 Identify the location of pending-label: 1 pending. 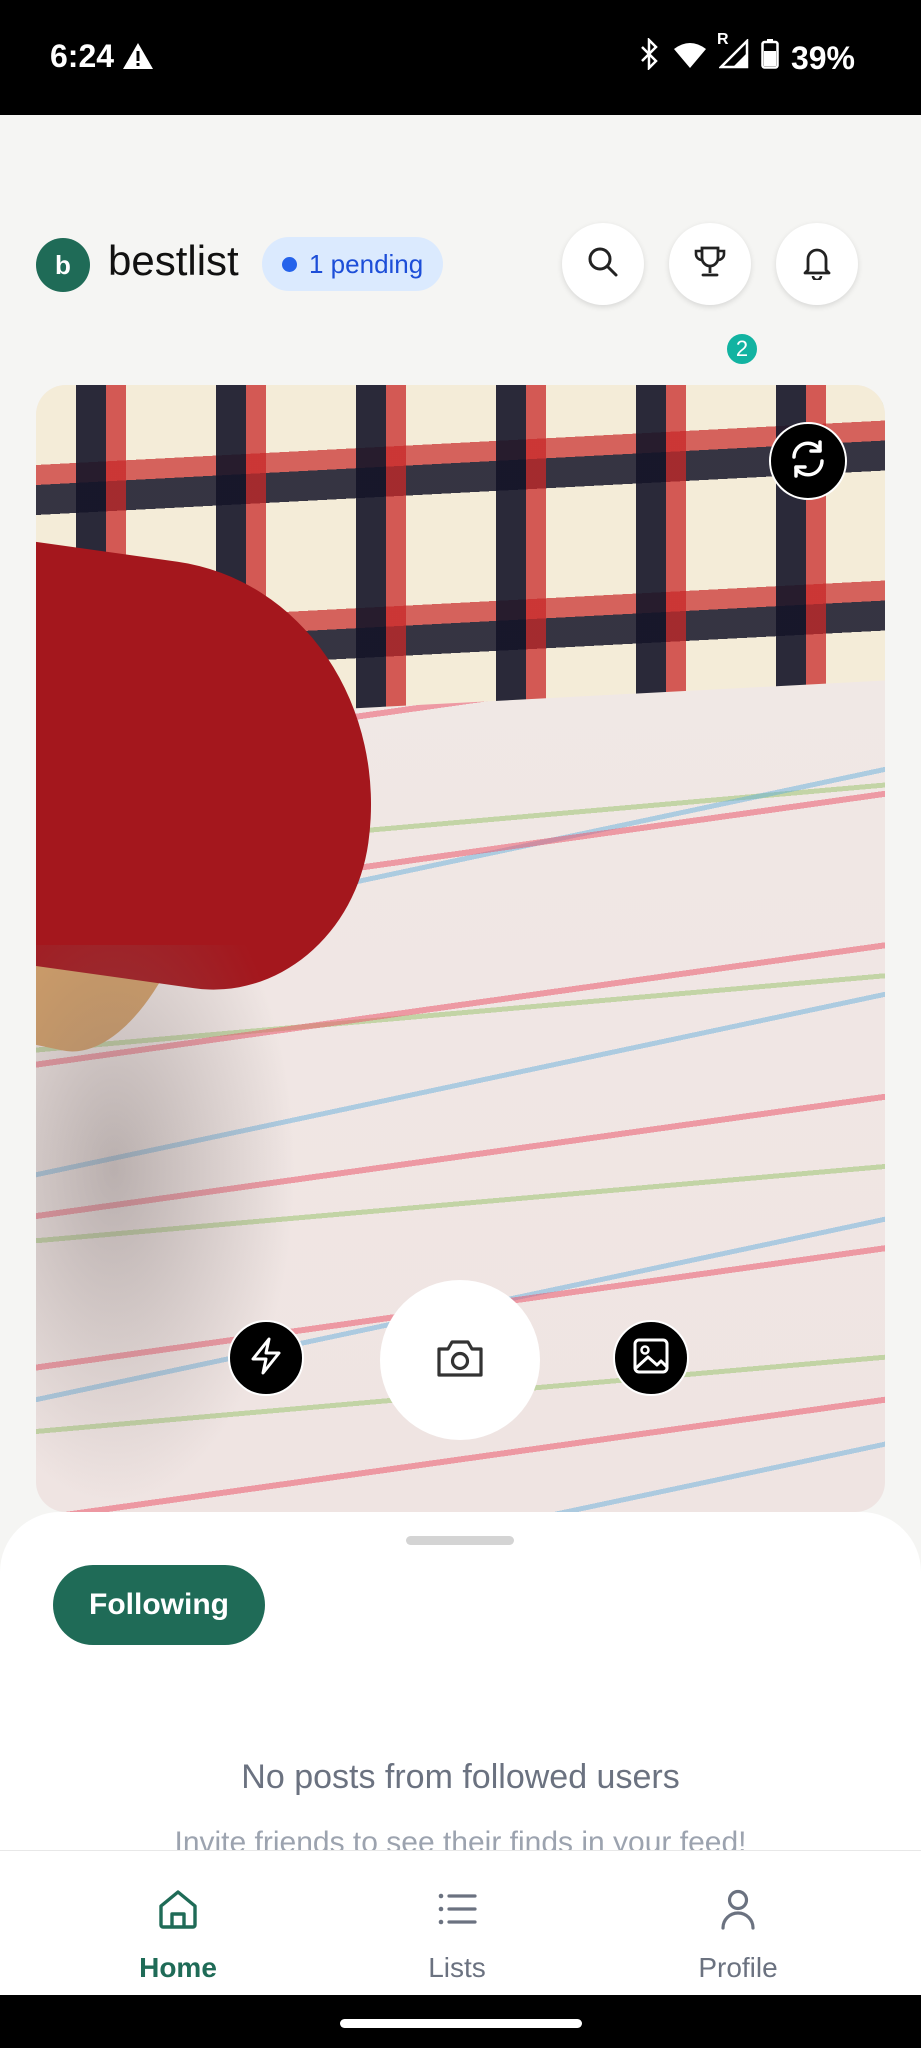
(366, 263).